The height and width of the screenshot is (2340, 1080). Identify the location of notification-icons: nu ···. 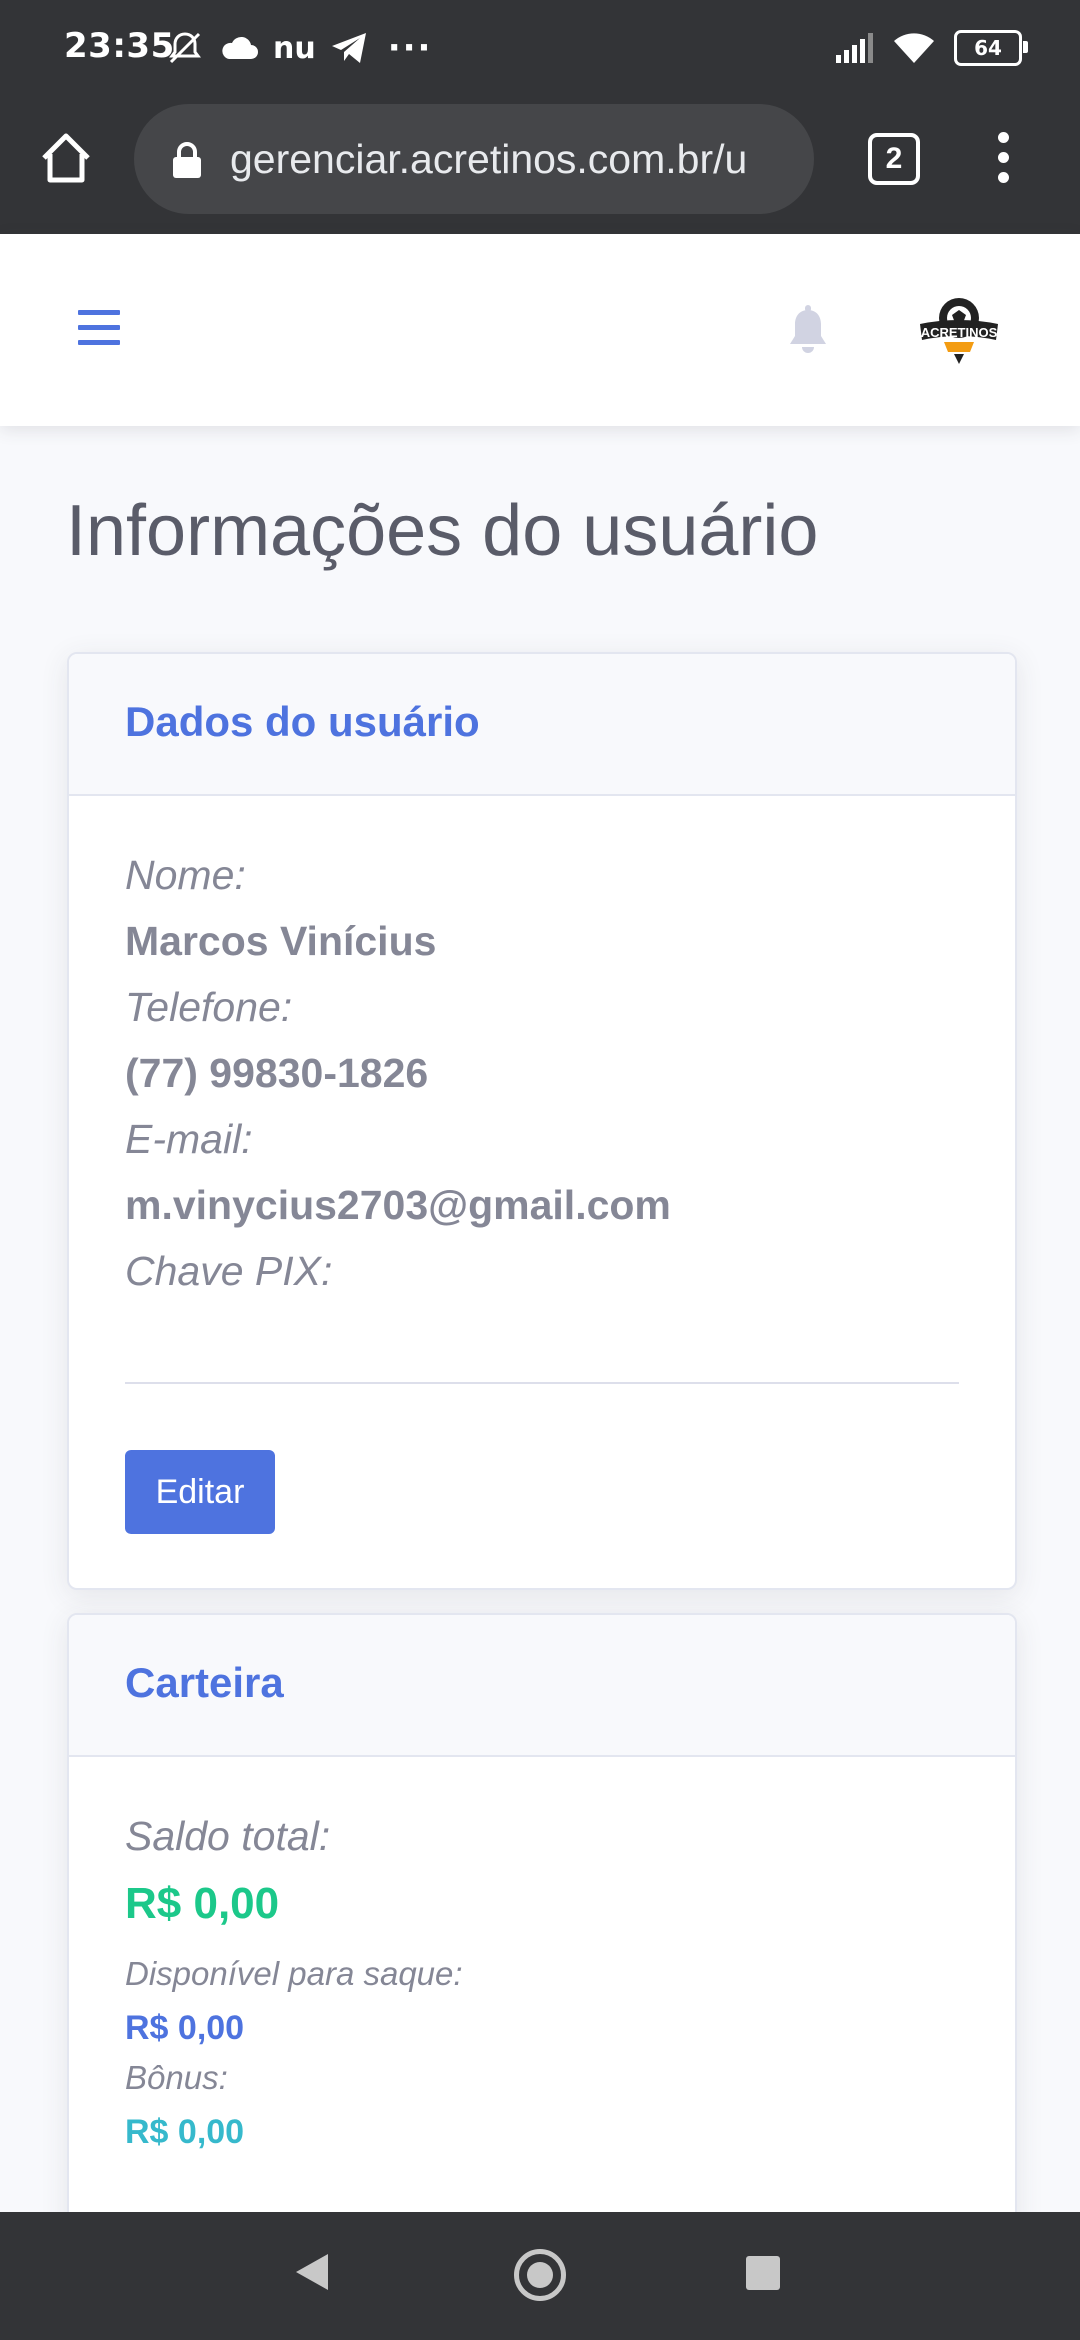
(298, 48).